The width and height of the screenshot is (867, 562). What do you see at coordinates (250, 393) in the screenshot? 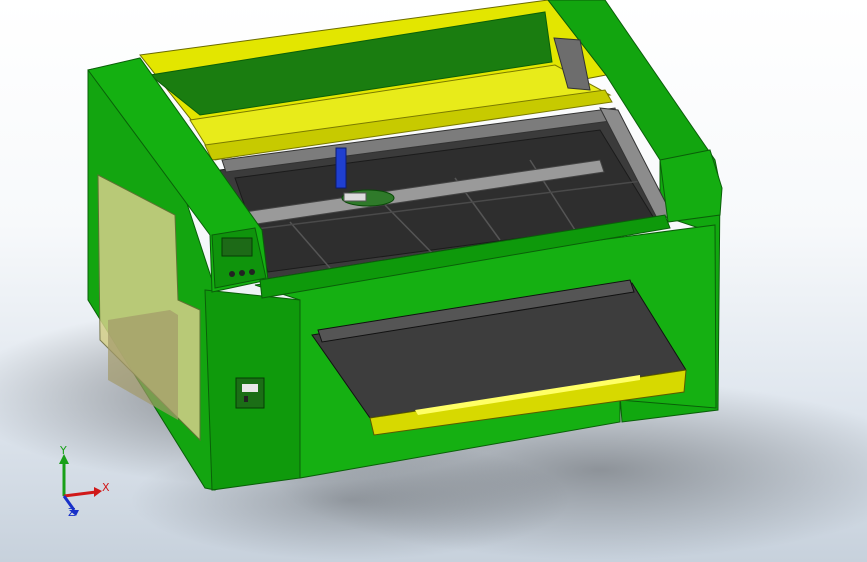
I see `power-switch-box` at bounding box center [250, 393].